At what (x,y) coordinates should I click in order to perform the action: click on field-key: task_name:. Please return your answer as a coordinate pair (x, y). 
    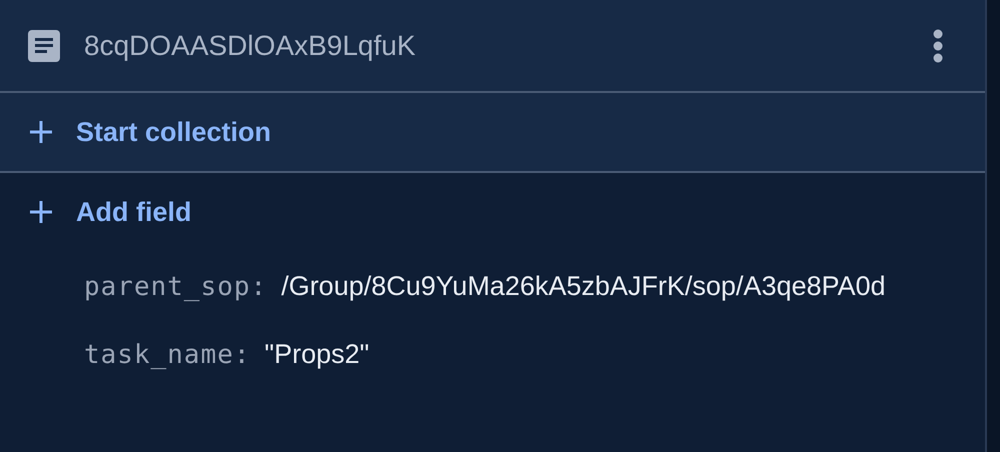
    Looking at the image, I should click on (167, 355).